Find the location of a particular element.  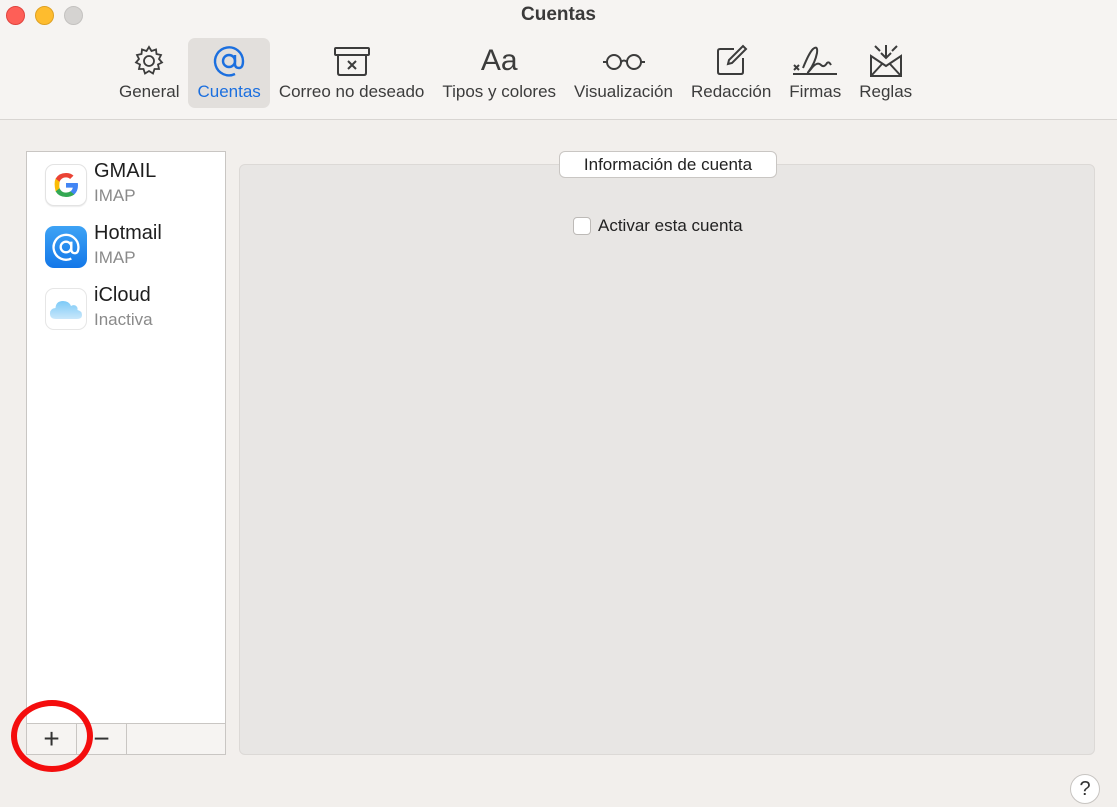

tab-correo-no-deseado-label: Correo no deseado is located at coordinates (351, 91).